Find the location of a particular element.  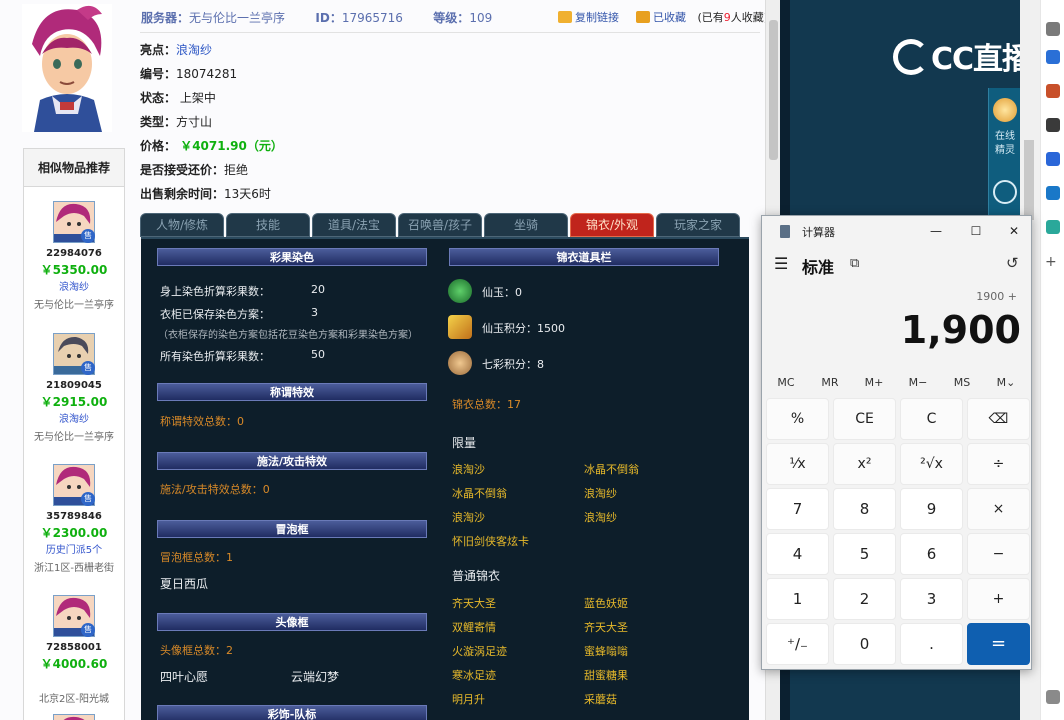

digit-0-button: 0 is located at coordinates (864, 644).